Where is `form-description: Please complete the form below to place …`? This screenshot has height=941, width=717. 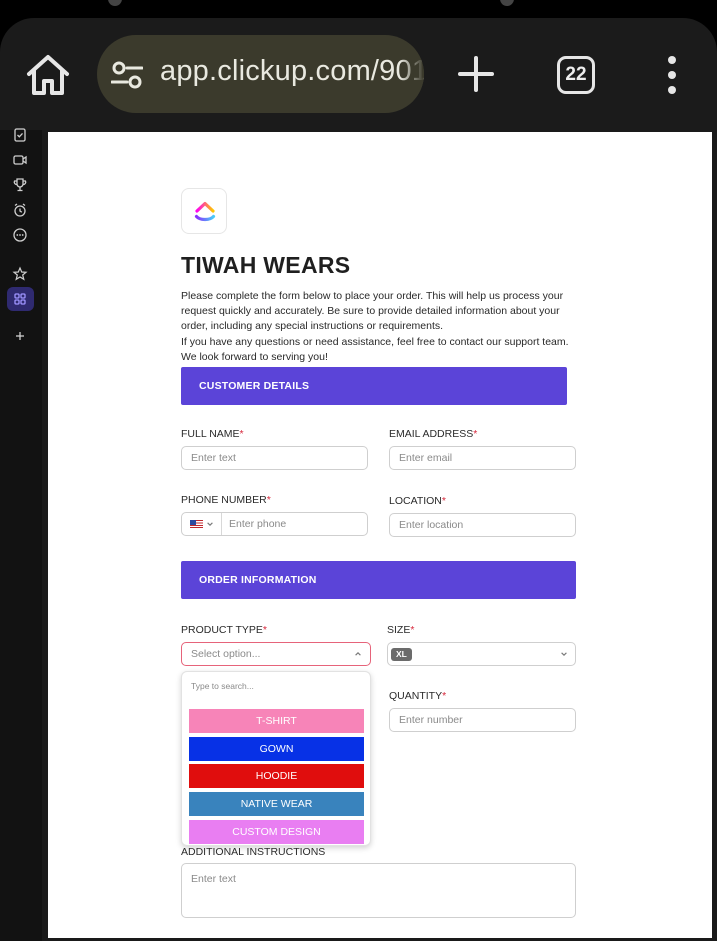 form-description: Please complete the form below to place … is located at coordinates (376, 327).